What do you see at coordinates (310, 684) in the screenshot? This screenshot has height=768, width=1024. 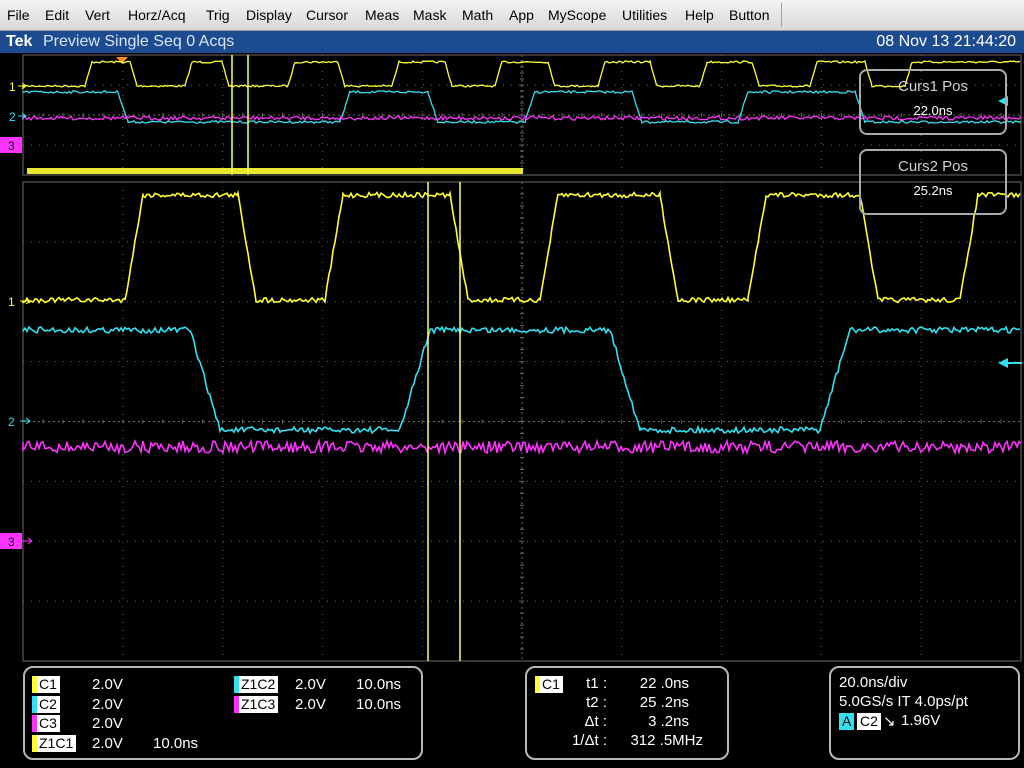 I see `z1c2-scale: 2.0V` at bounding box center [310, 684].